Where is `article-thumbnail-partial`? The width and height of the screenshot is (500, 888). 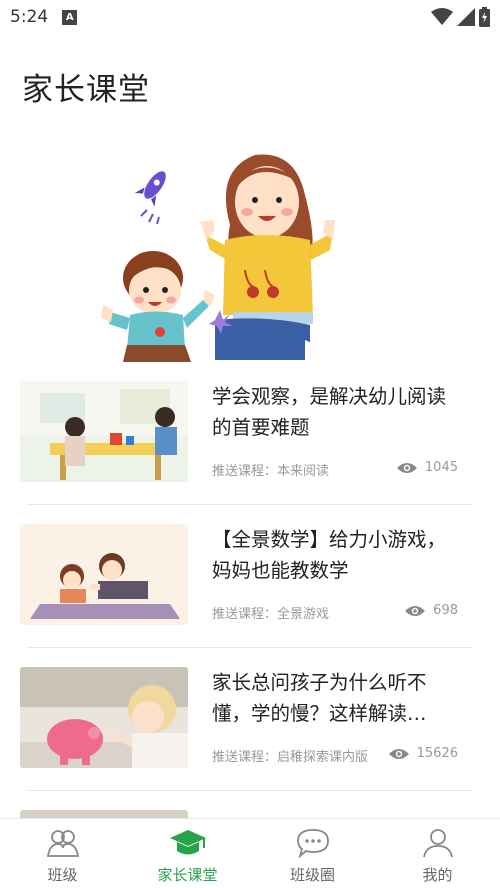
article-thumbnail-partial is located at coordinates (104, 814).